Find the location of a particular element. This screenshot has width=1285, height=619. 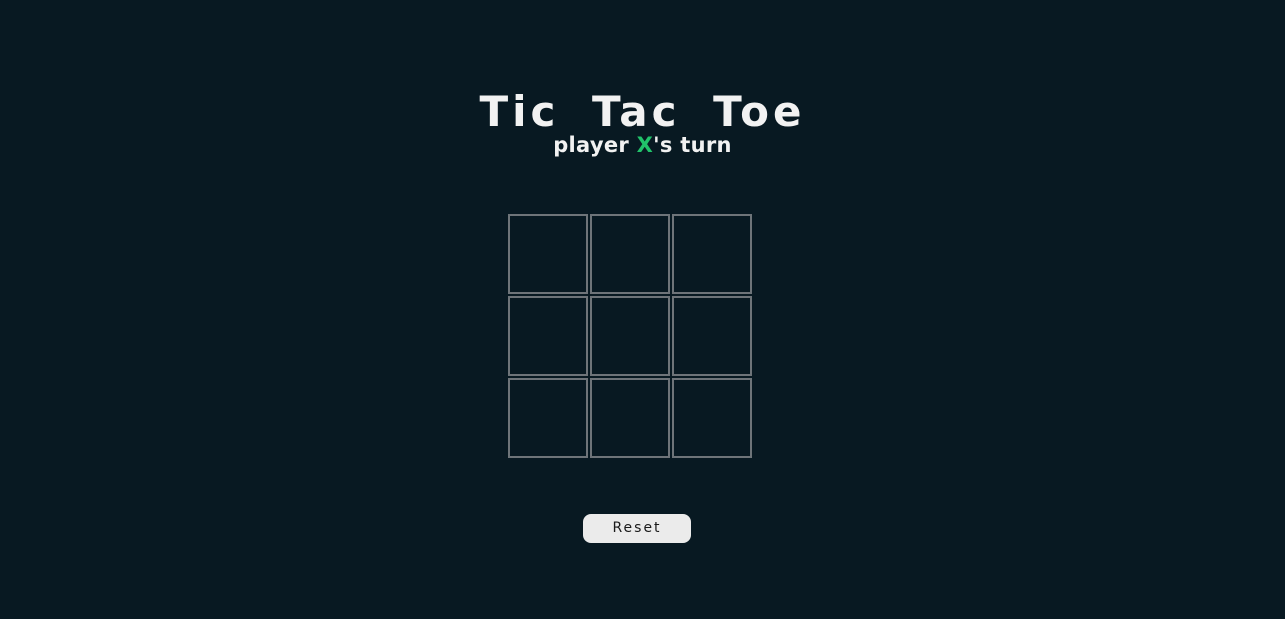

turn-indicator: player X's turn is located at coordinates (642, 145).